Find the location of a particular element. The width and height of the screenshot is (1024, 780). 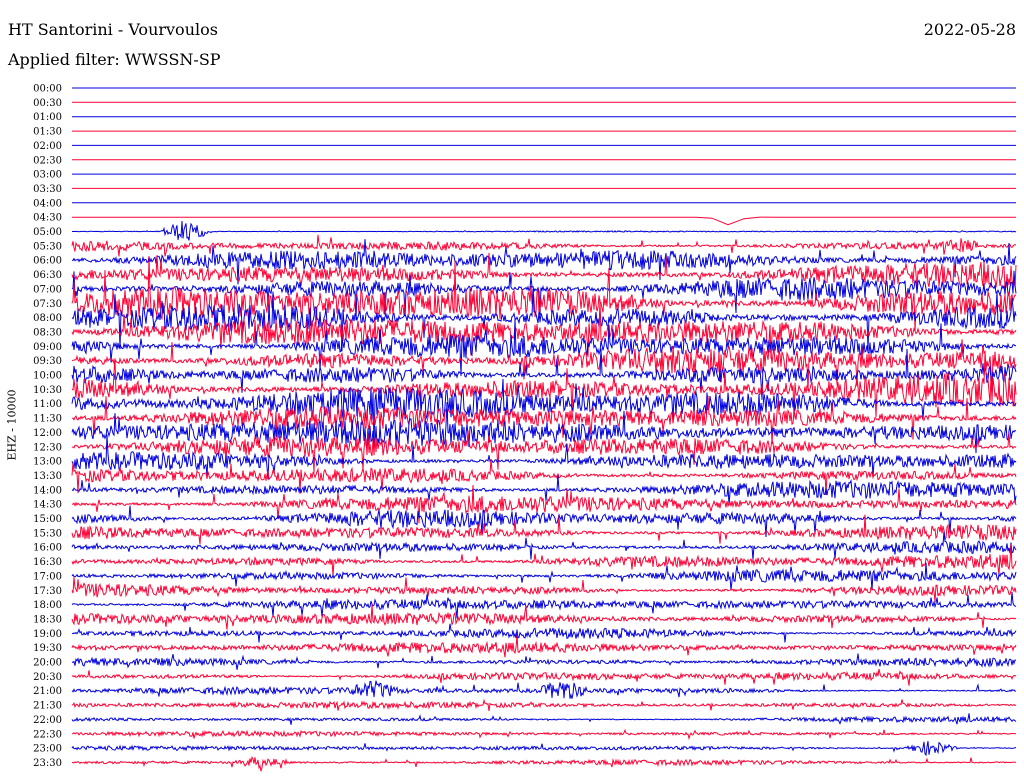

row-label: 16:00 is located at coordinates (47, 548).